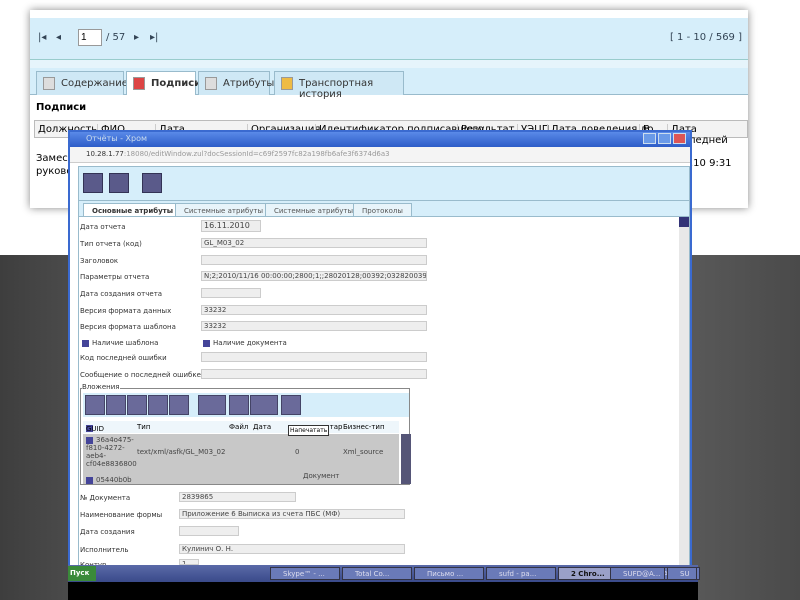  Describe the element at coordinates (314, 374) in the screenshot. I see `last-error-message-field` at that location.